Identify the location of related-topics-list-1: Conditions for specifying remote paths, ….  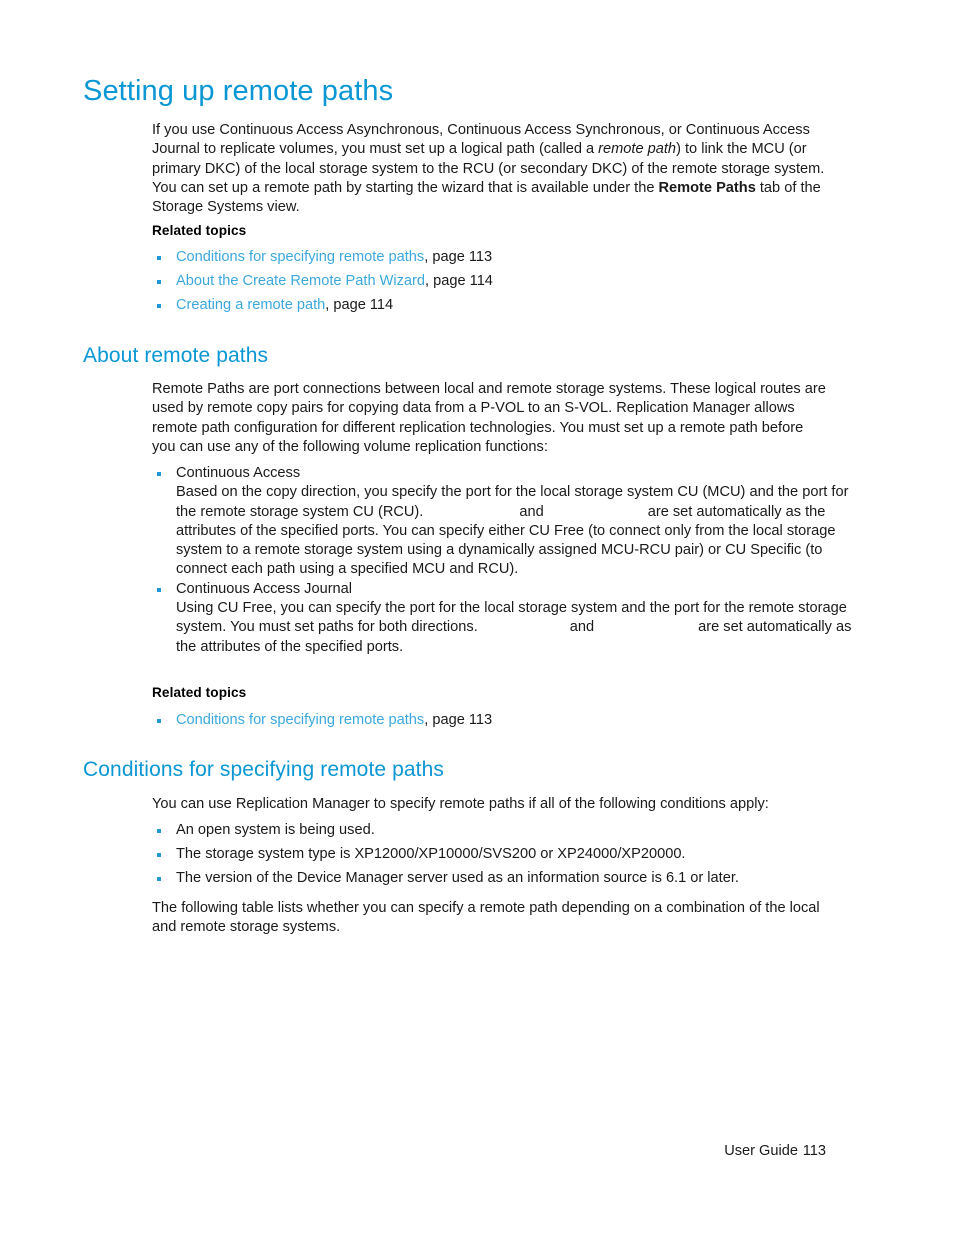
(497, 283).